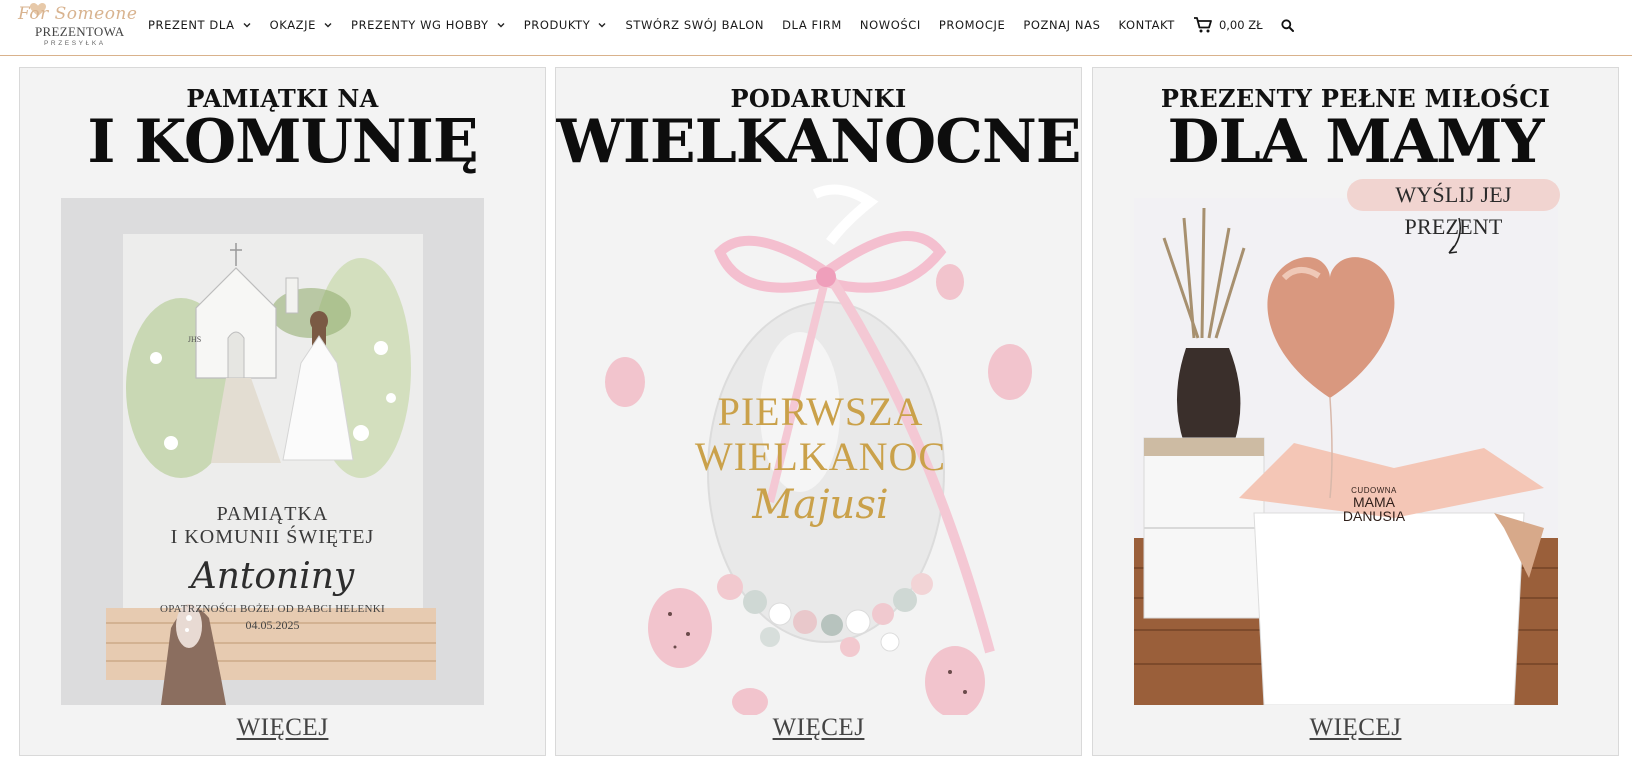 The height and width of the screenshot is (758, 1632). I want to click on nav-item-label: PREZENTY WG HOBBY, so click(420, 25).